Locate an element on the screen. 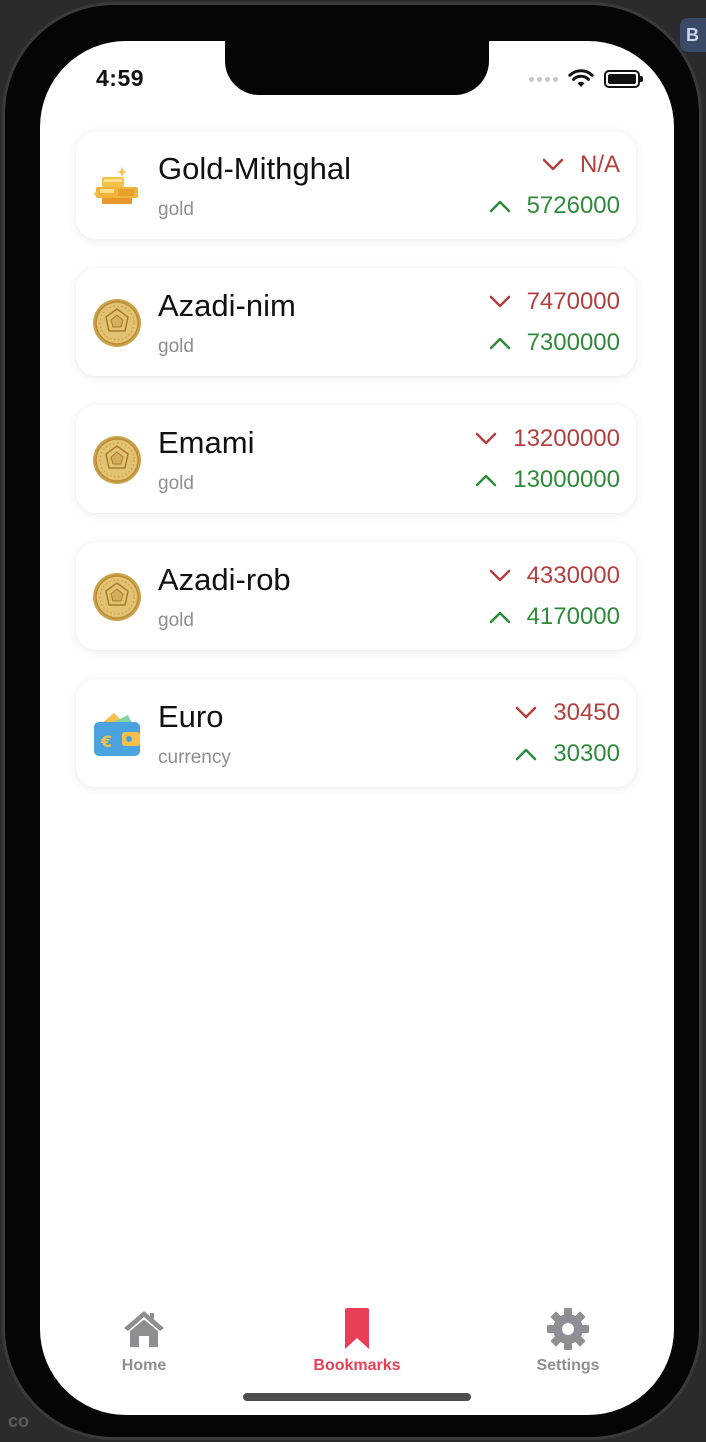 The width and height of the screenshot is (706, 1442). sell-price-row: 4330000 is located at coordinates (554, 576).